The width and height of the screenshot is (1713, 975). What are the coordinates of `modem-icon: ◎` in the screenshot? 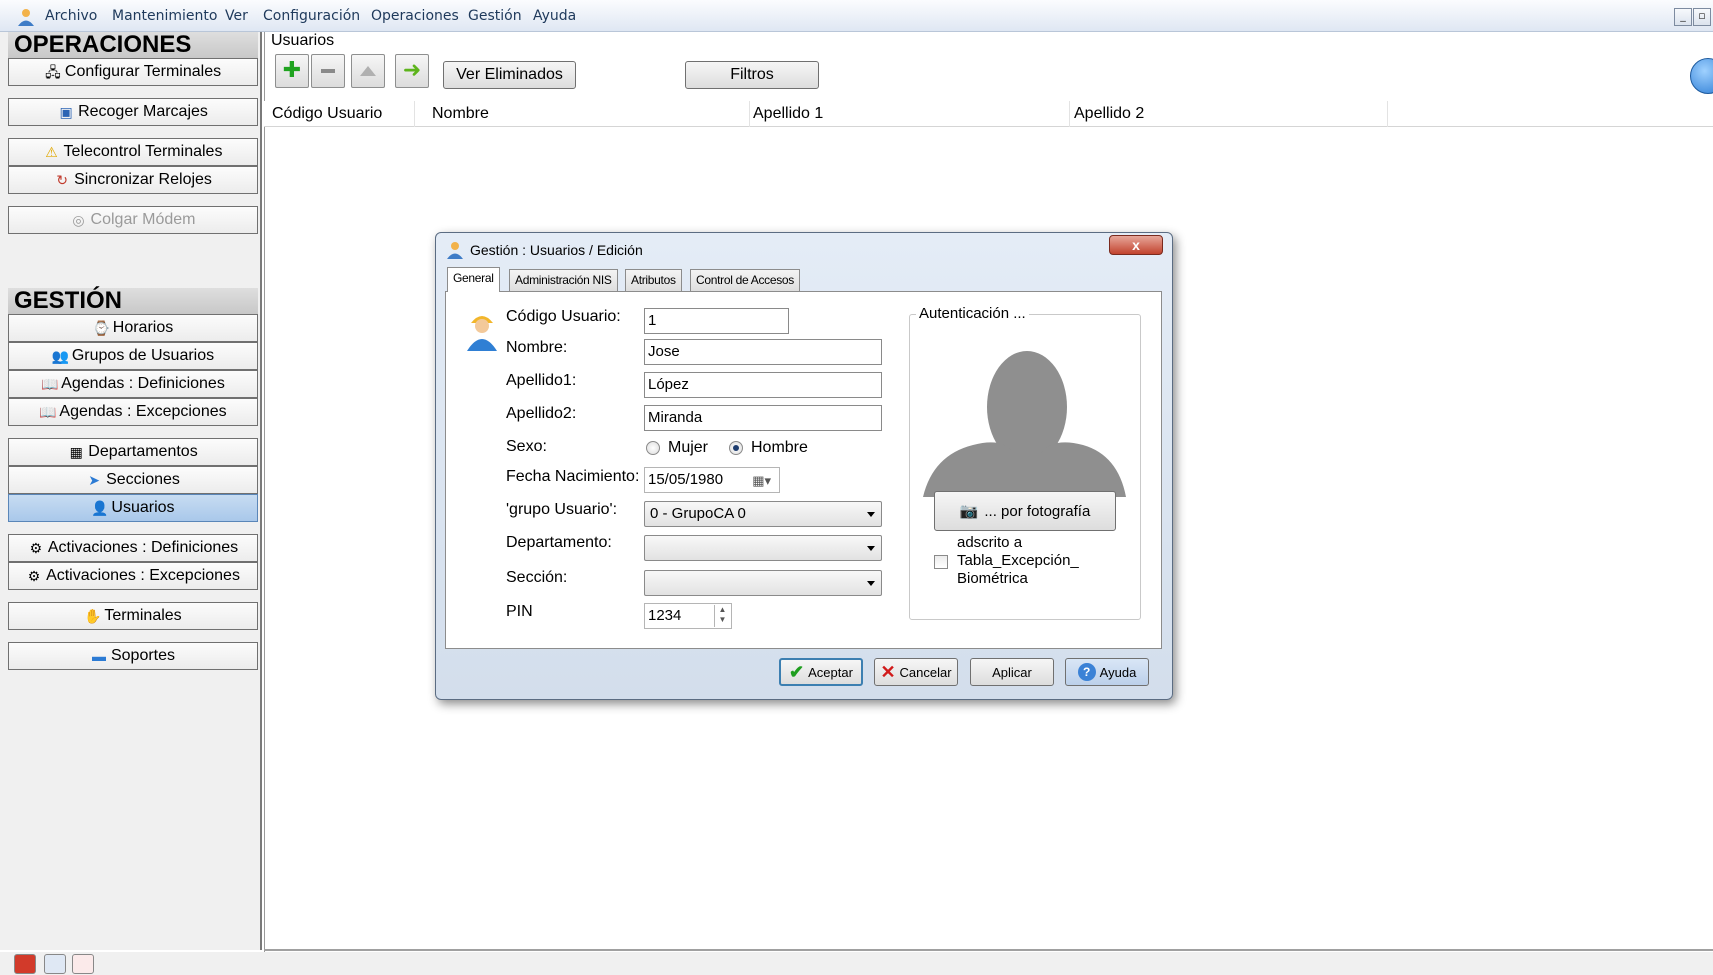 It's located at (78, 220).